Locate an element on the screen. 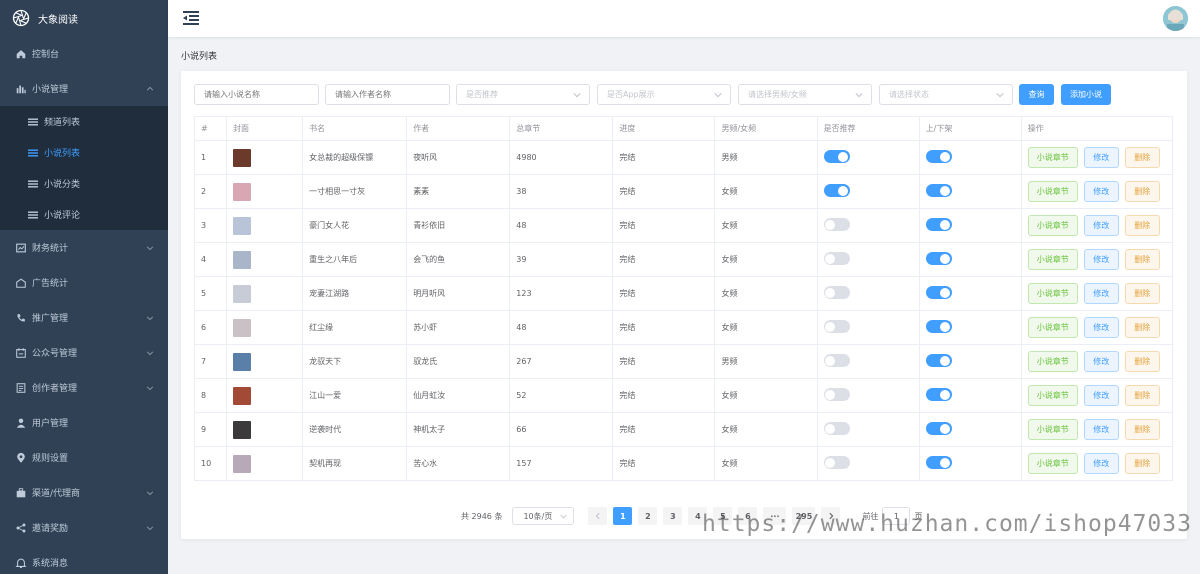 This screenshot has width=1200, height=574. hamburger-menu-icon is located at coordinates (191, 18).